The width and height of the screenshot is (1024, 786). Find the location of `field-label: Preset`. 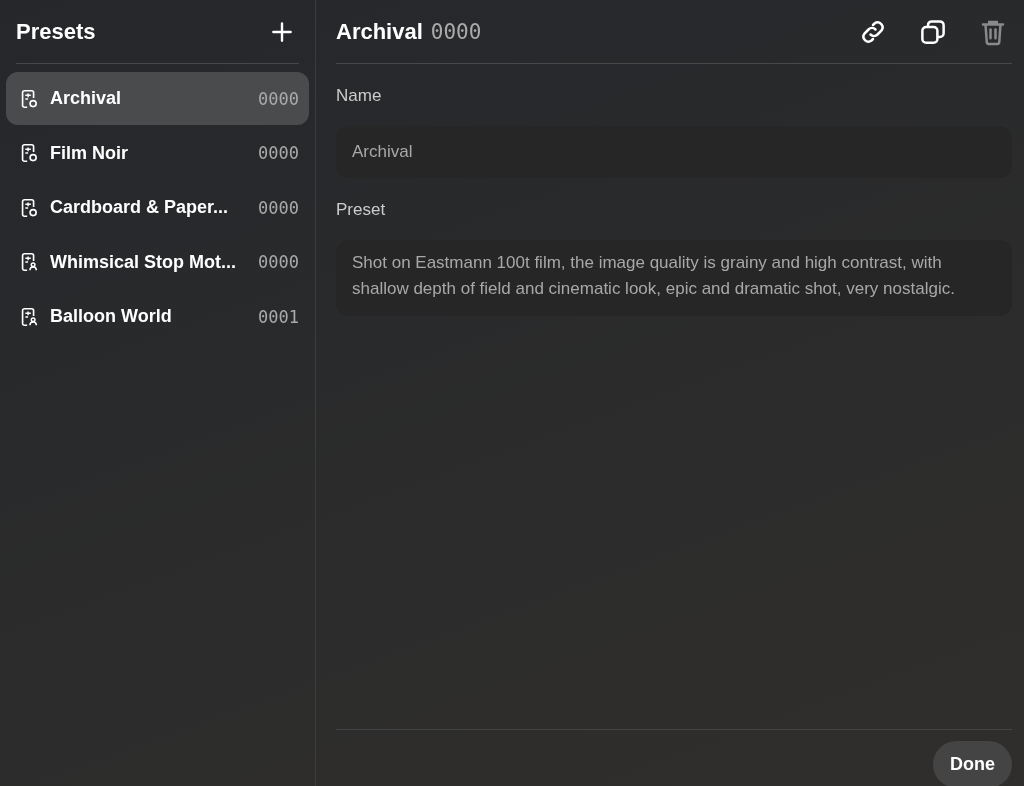

field-label: Preset is located at coordinates (361, 210).